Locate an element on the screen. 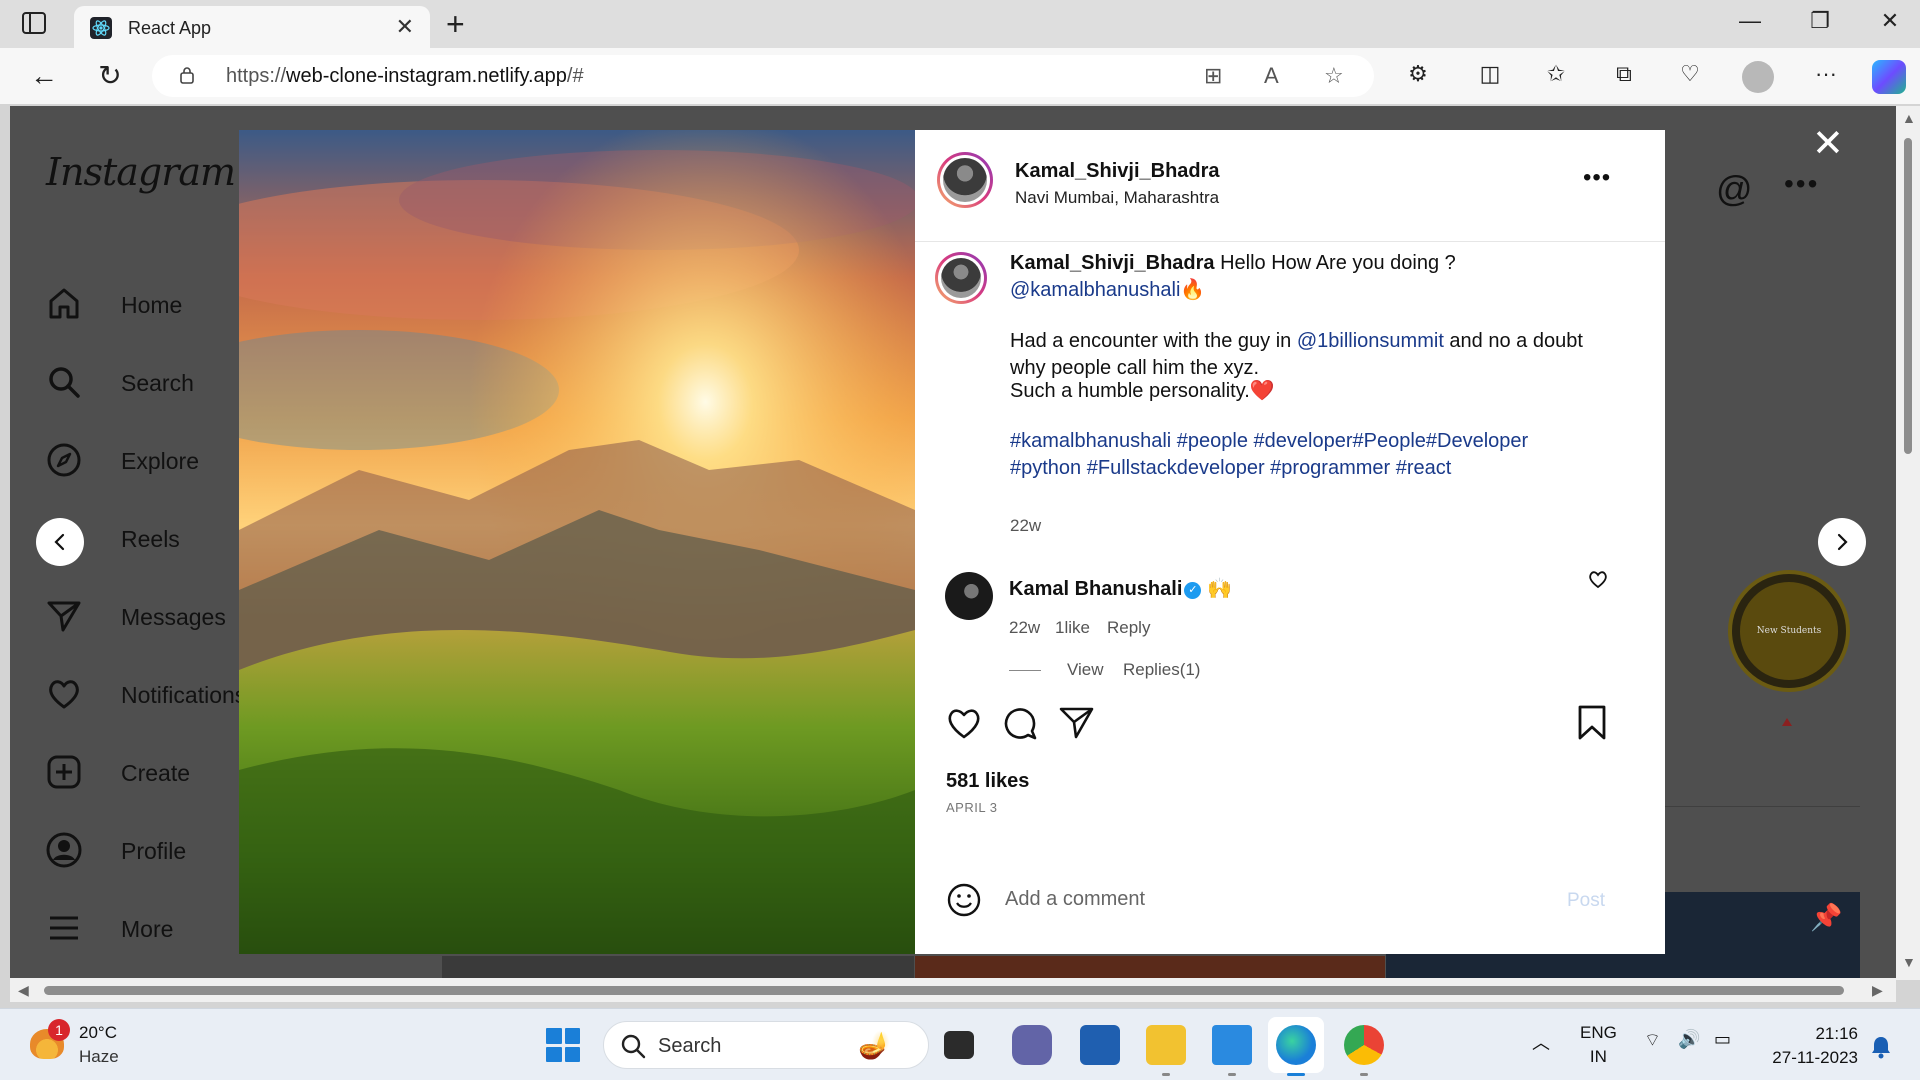 The width and height of the screenshot is (1920, 1080). sidebar-label: Messages is located at coordinates (173, 617).